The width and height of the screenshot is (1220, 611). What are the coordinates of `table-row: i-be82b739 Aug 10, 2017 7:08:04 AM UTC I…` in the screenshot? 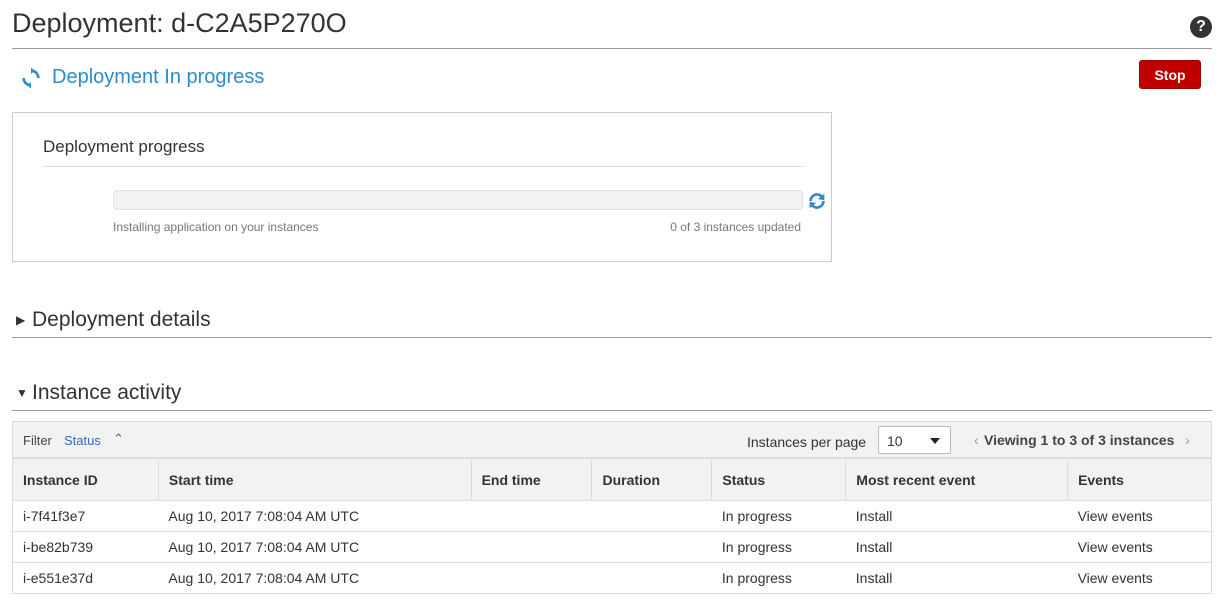 It's located at (612, 547).